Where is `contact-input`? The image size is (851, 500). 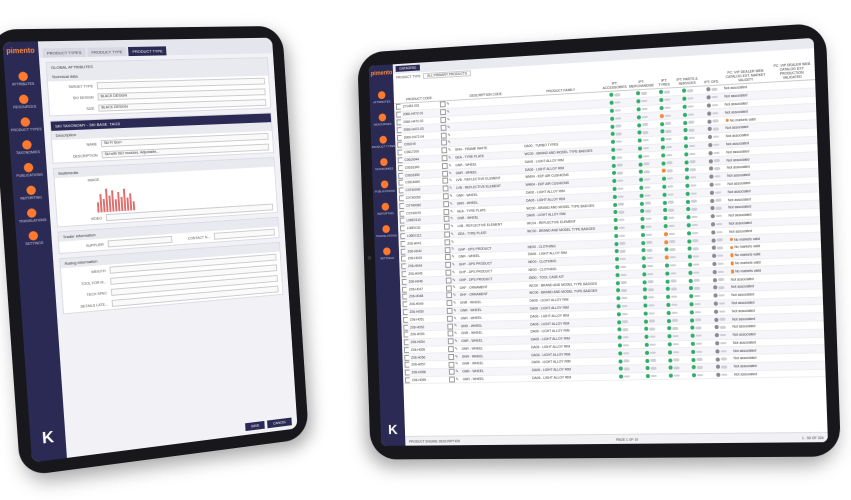 contact-input is located at coordinates (244, 234).